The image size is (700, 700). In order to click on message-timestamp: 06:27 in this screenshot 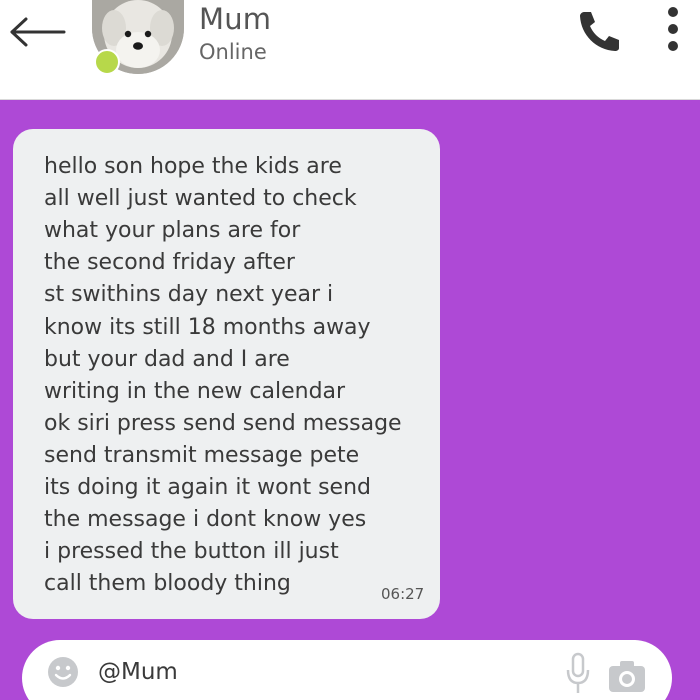, I will do `click(403, 594)`.